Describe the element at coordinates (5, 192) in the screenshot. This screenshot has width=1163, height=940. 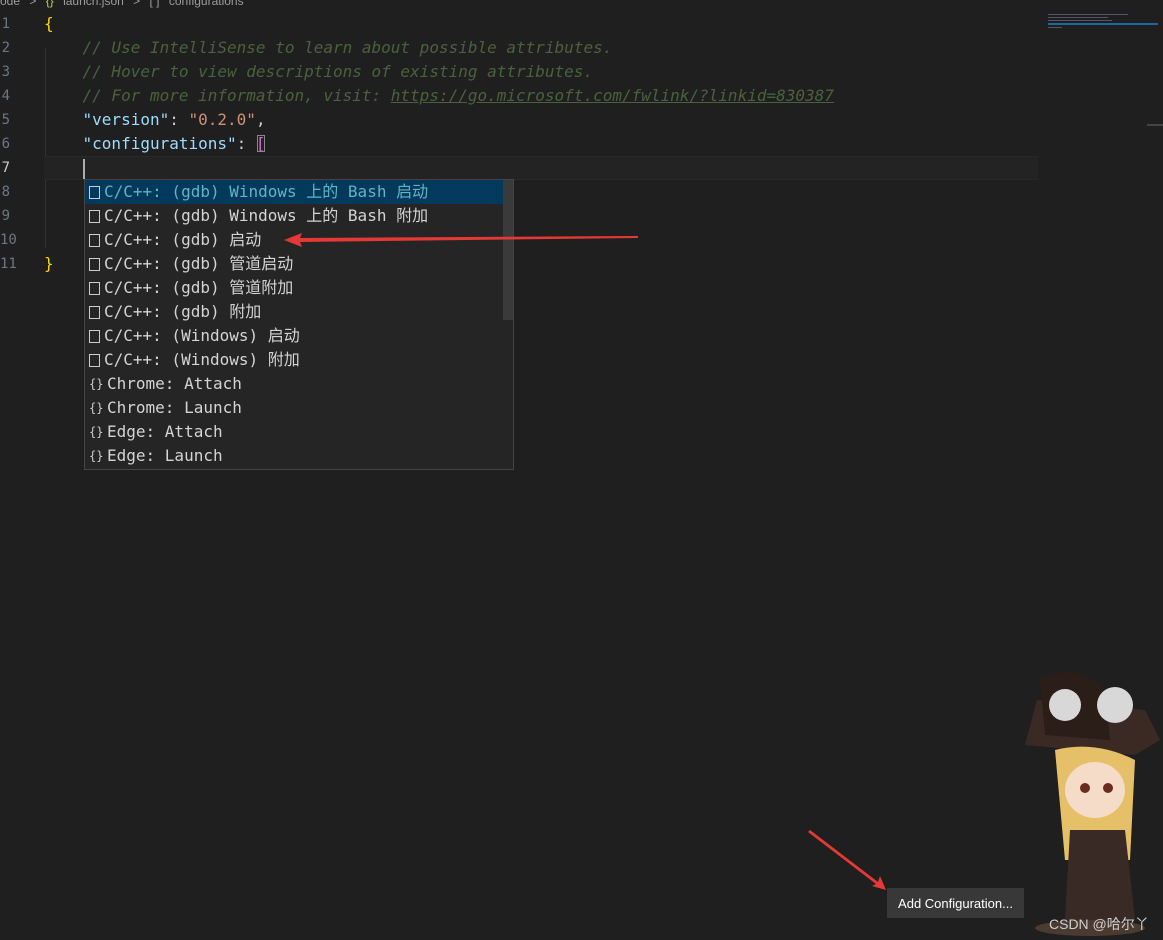
I see `line-number: 8` at that location.